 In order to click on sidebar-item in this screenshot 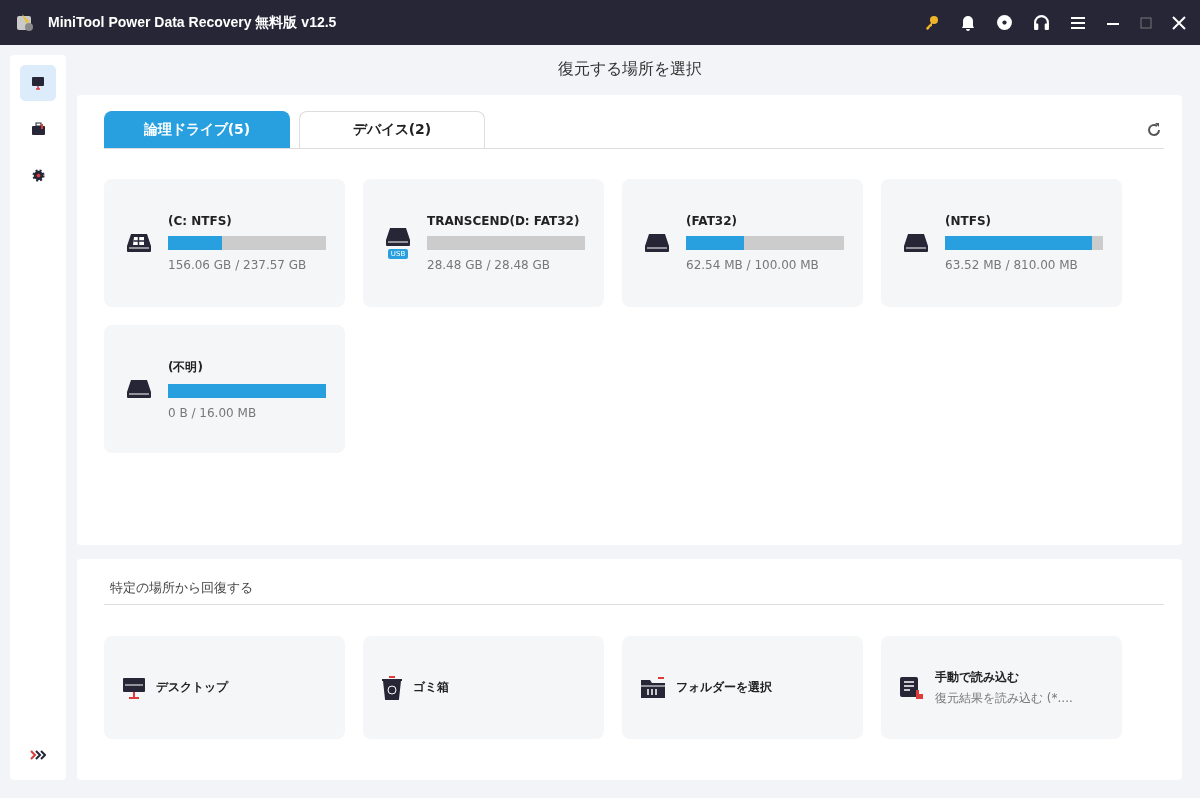, I will do `click(38, 83)`.